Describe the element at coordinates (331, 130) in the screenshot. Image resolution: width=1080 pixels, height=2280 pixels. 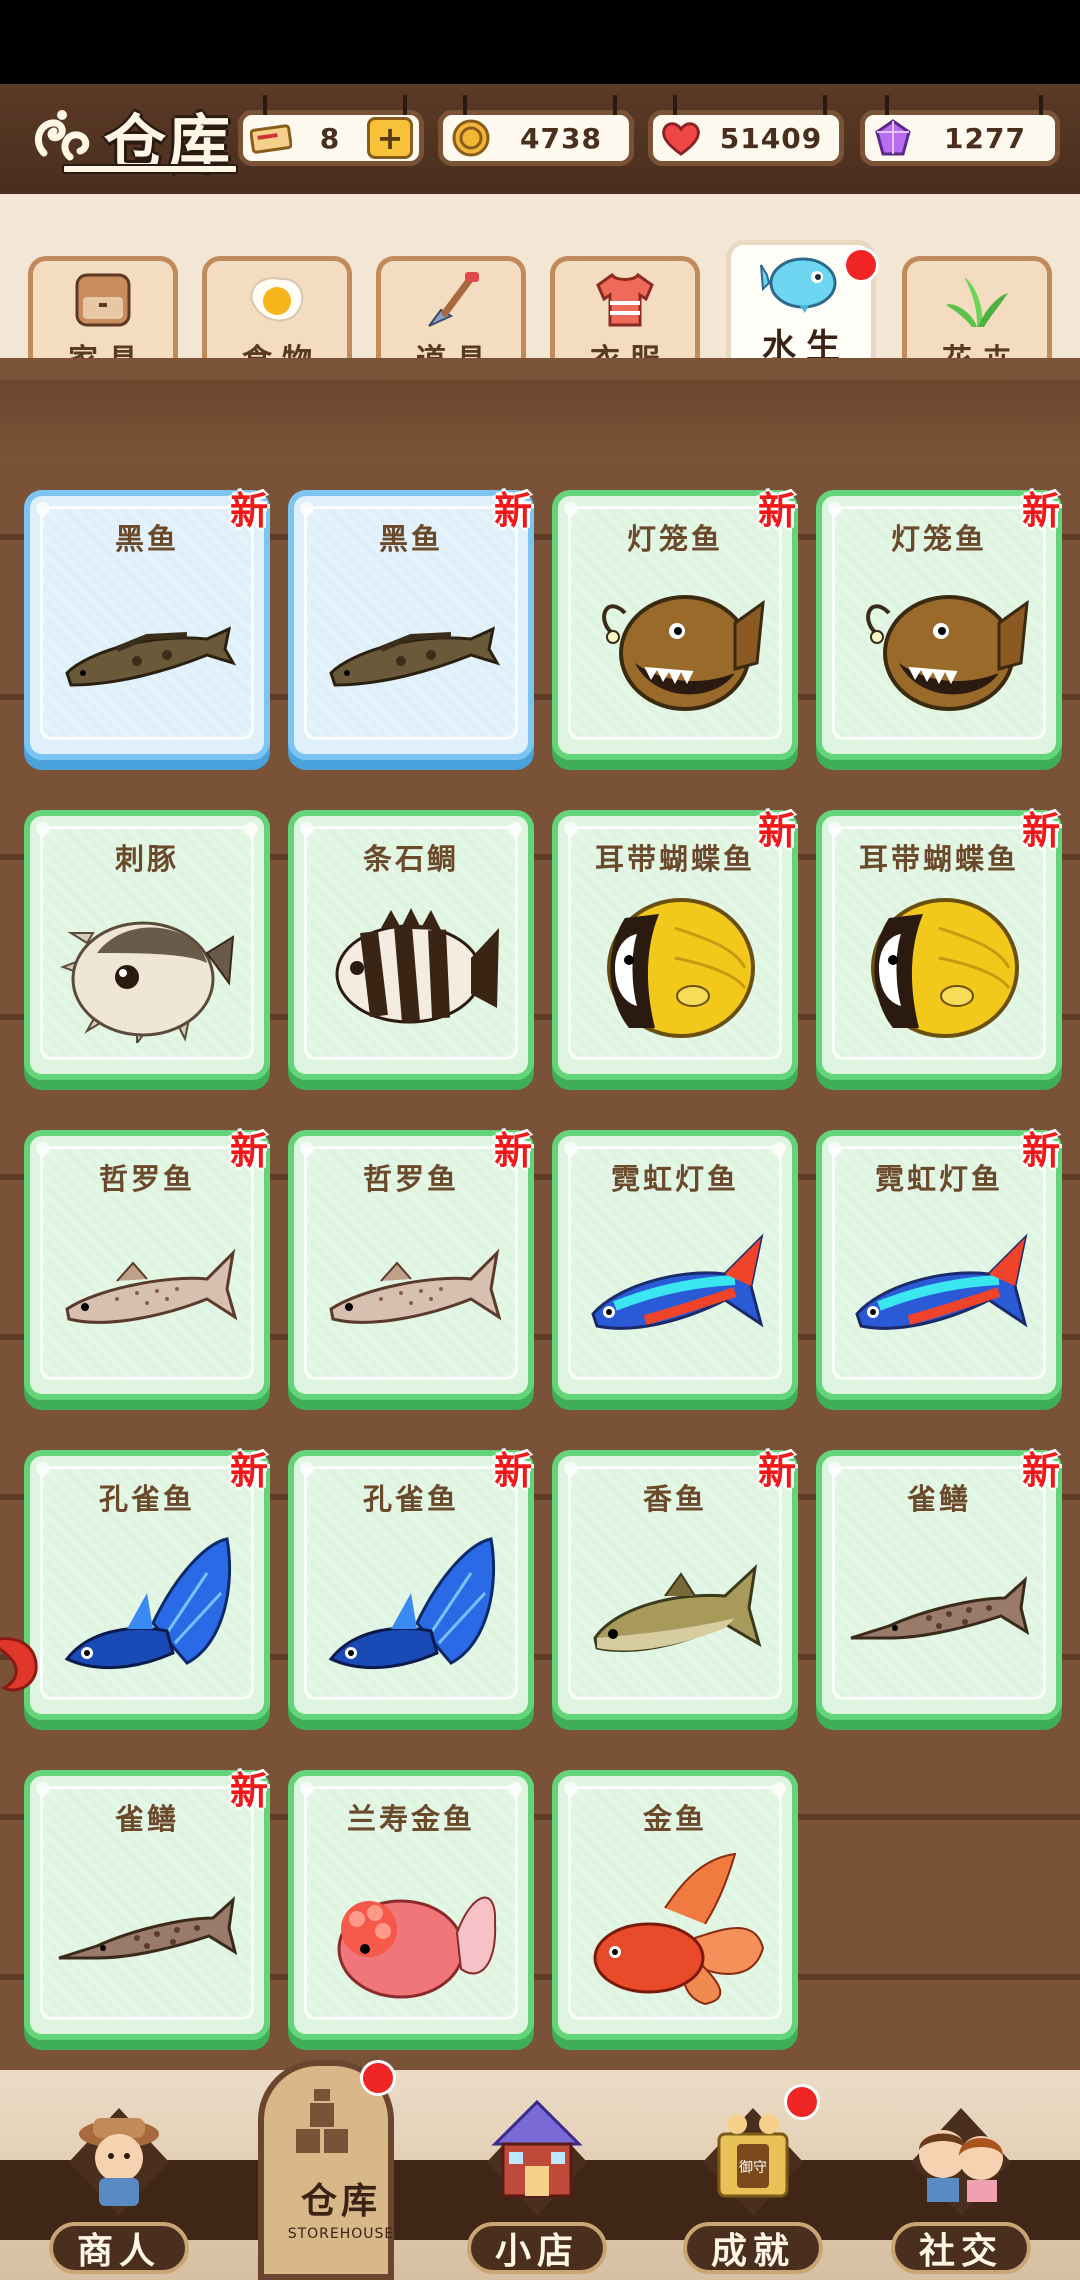
I see `ticket-counter: 8 +` at that location.